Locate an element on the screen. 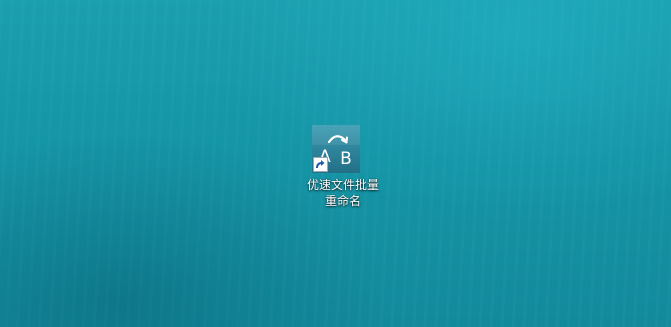 The image size is (671, 327). svg-text: B is located at coordinates (346, 159).